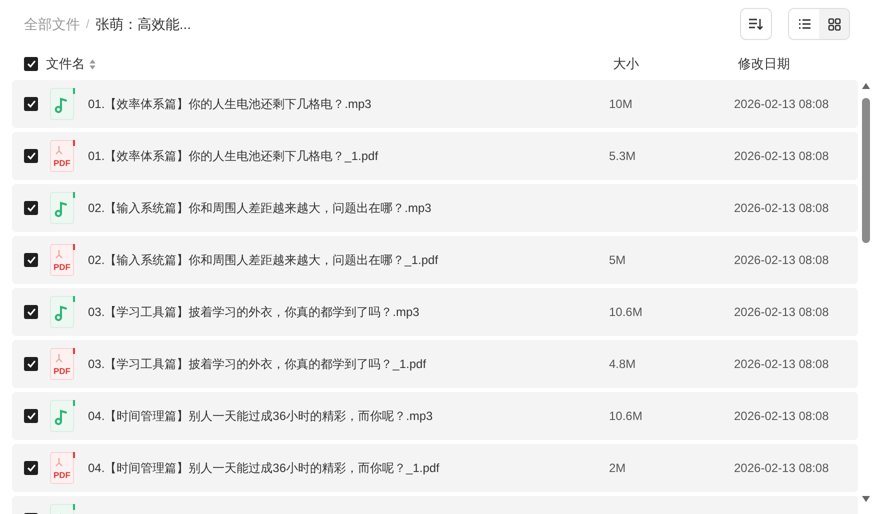 The height and width of the screenshot is (514, 874). What do you see at coordinates (435, 104) in the screenshot?
I see `file-row: 01.【效率体系篇】你的人生电池还剩下几格电？.mp3 10M 2026-02-13 08:08` at bounding box center [435, 104].